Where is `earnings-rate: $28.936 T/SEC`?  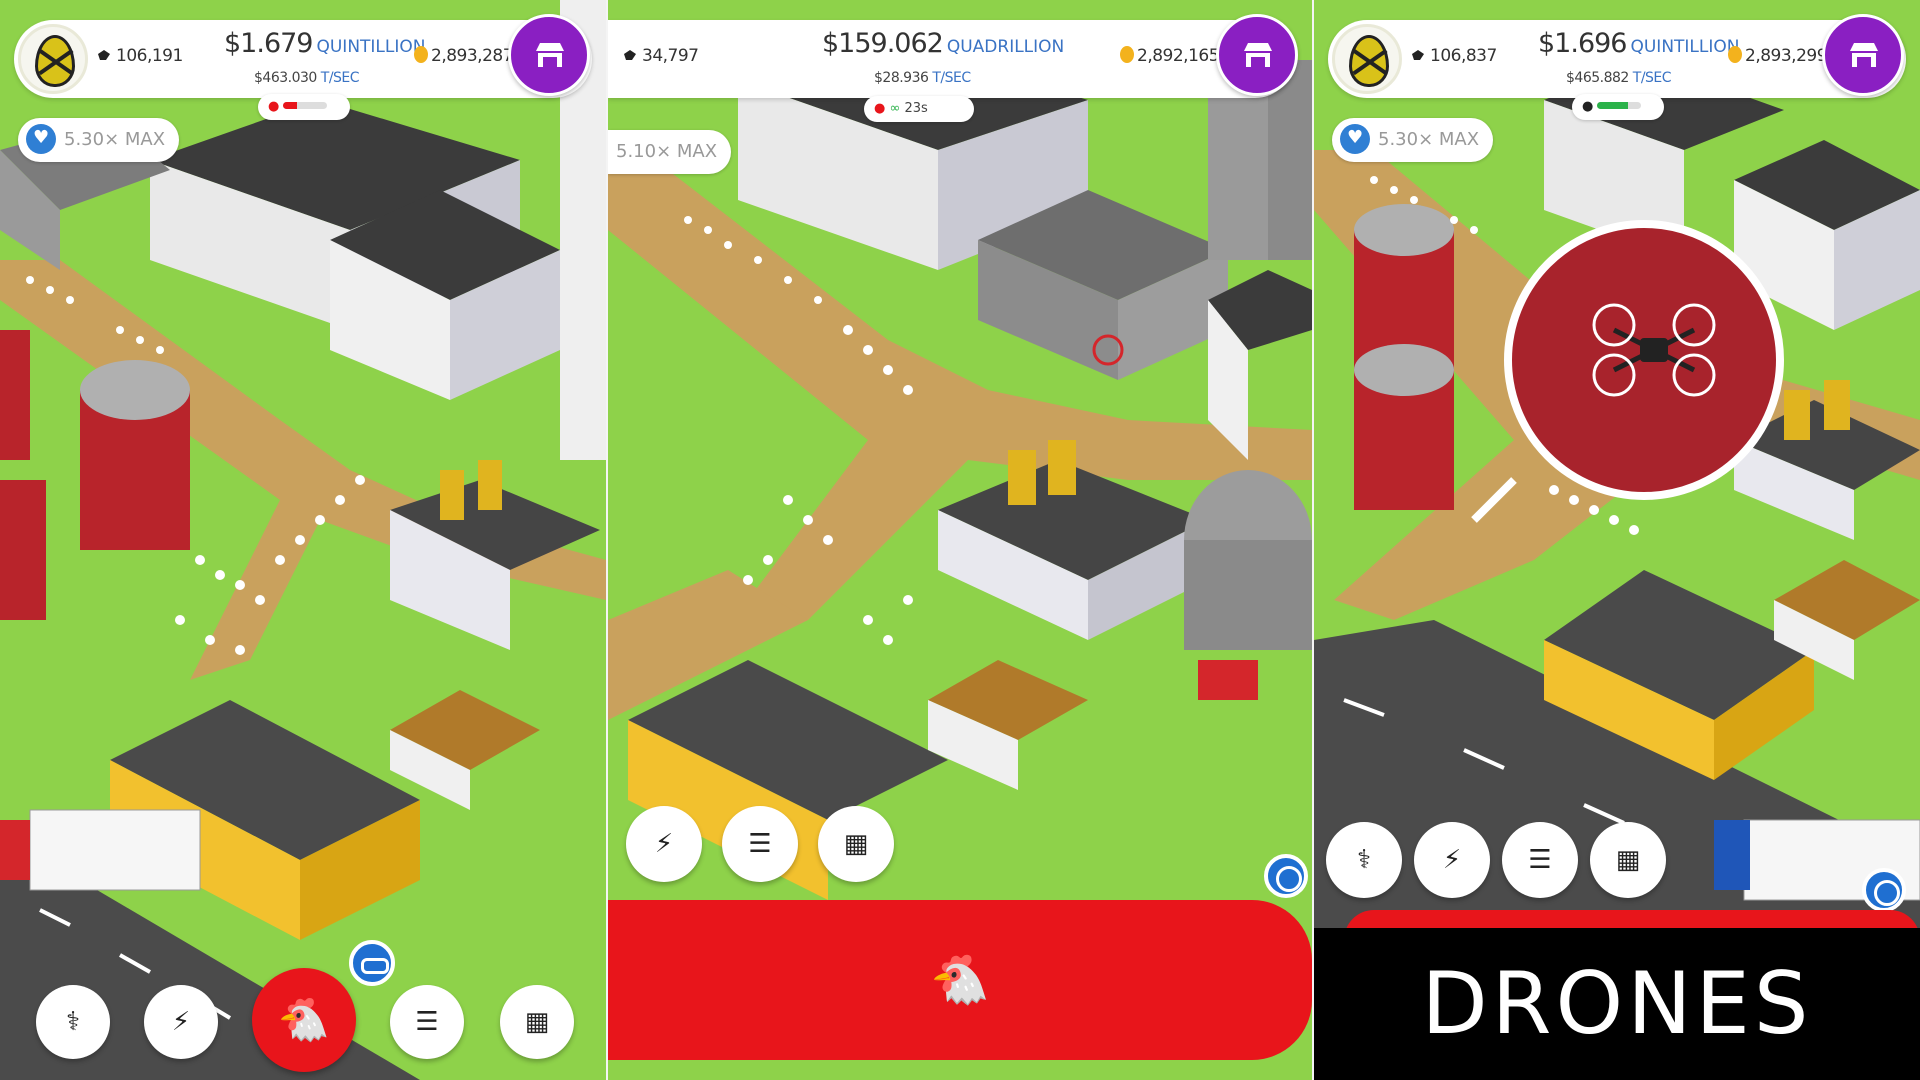
earnings-rate: $28.936 T/SEC is located at coordinates (922, 78).